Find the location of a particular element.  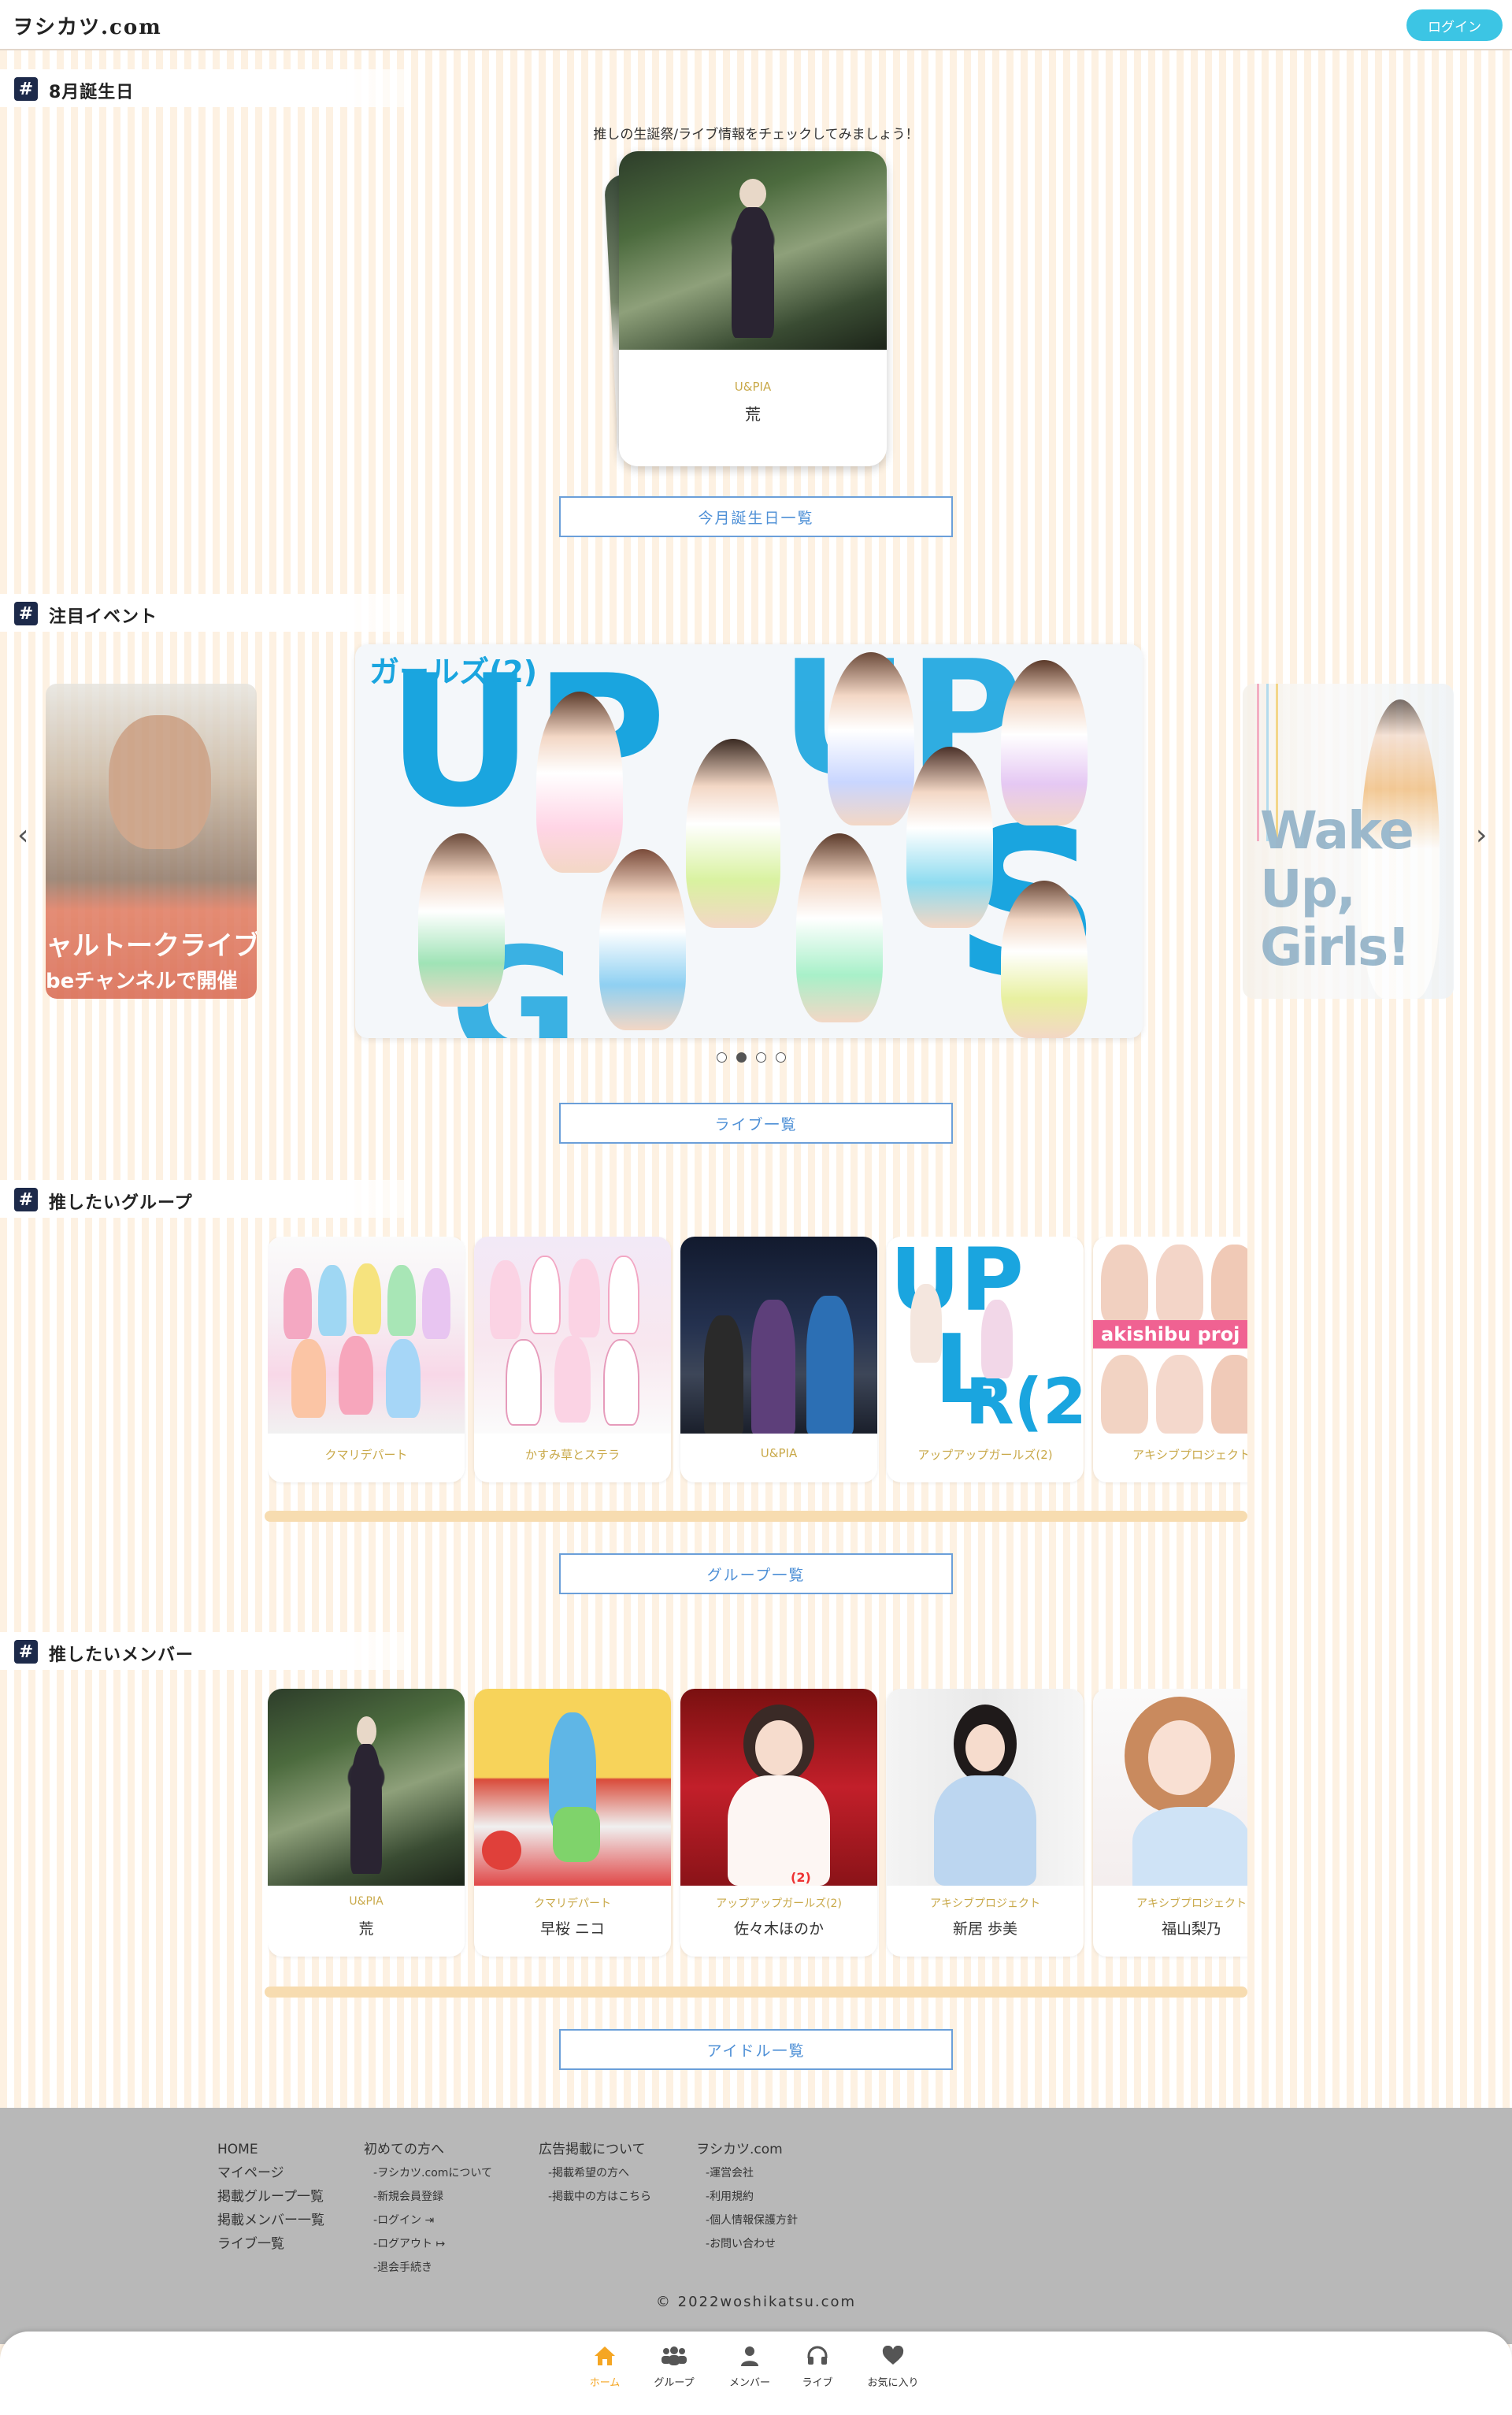

footer-link: -ログイン ⇥ is located at coordinates (428, 2220).